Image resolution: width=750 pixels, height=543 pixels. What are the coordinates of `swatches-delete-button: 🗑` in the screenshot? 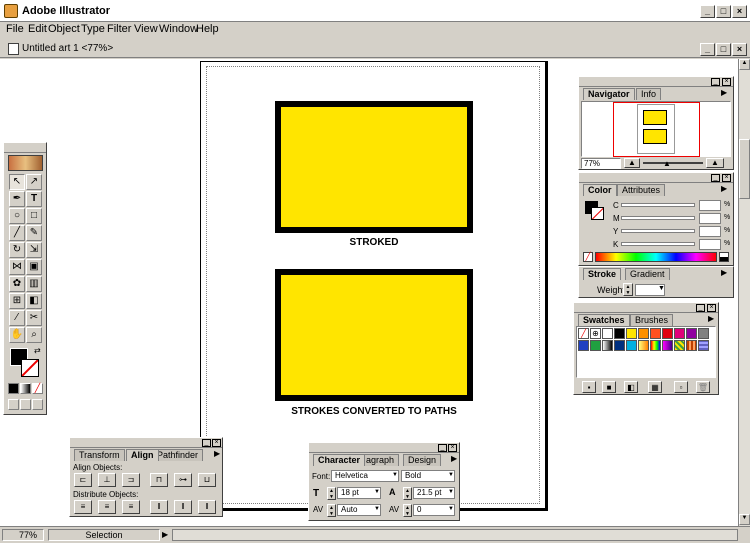 It's located at (703, 387).